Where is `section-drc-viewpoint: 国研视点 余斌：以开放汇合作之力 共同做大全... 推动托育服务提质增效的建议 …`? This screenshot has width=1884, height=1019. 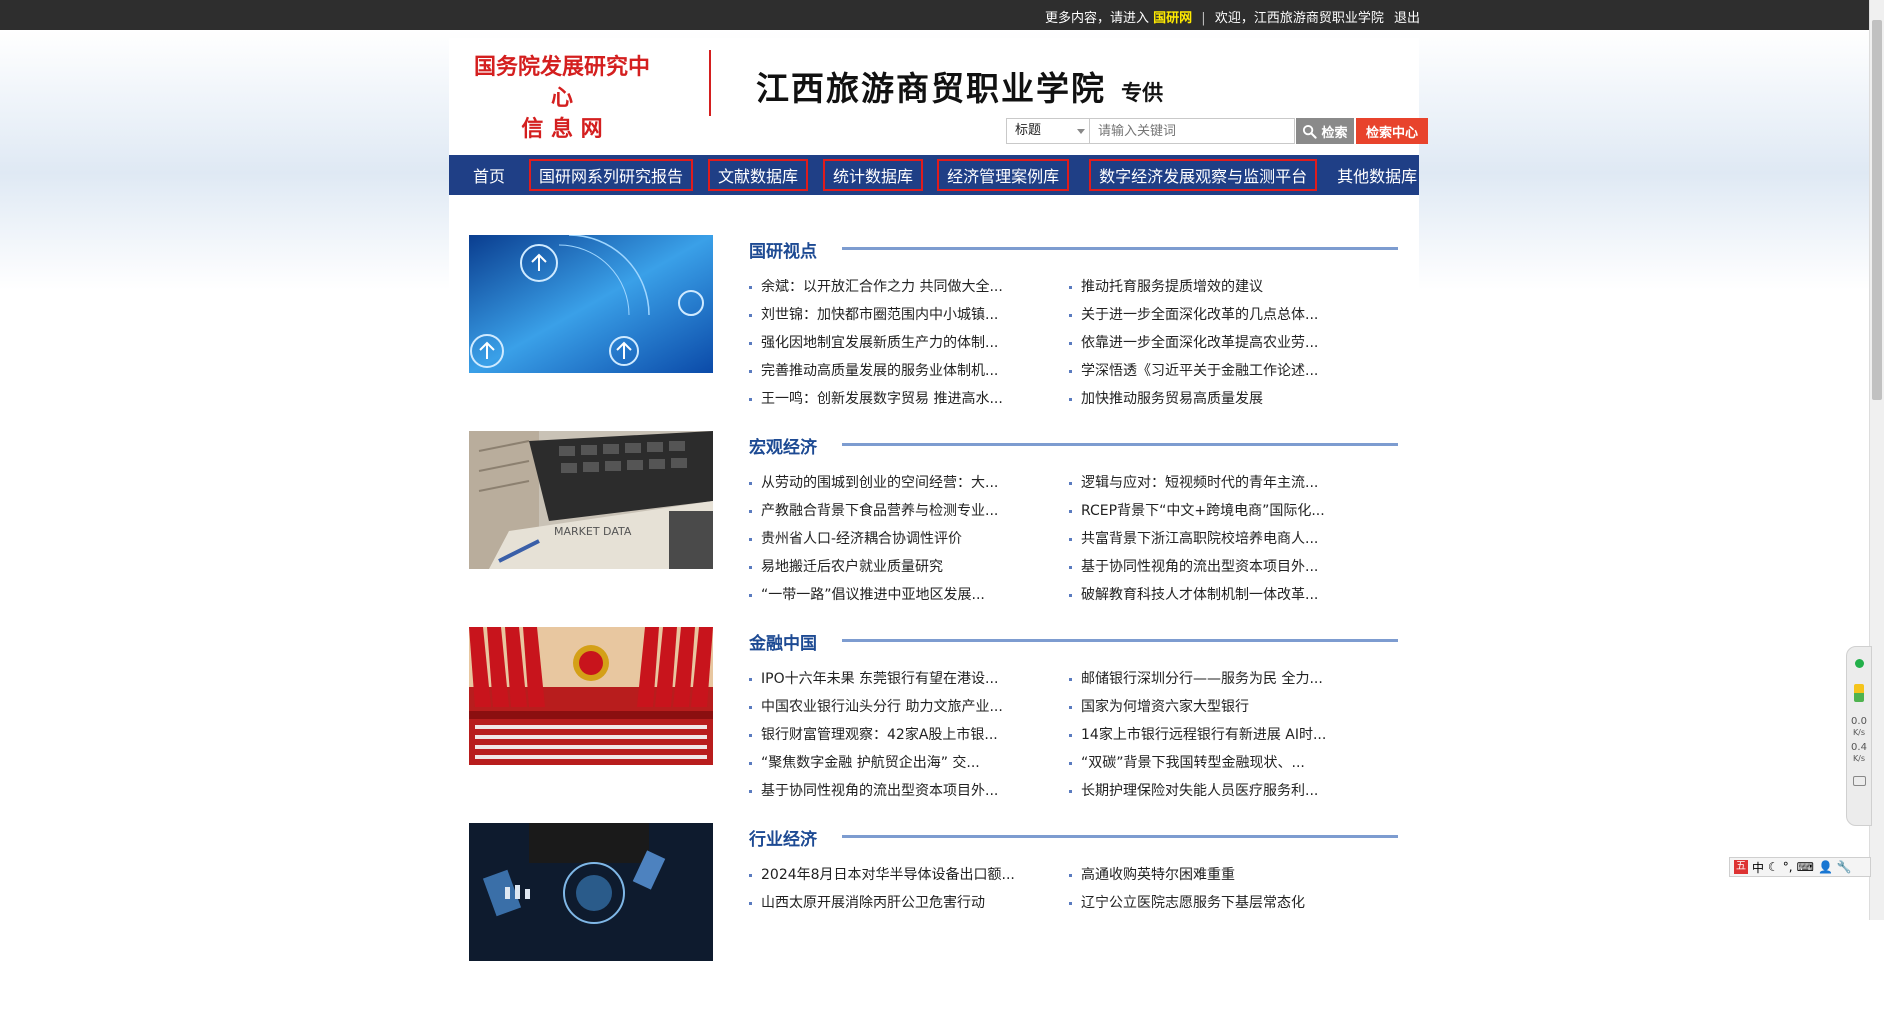 section-drc-viewpoint: 国研视点 余斌：以开放汇合作之力 共同做大全... 推动托育服务提质增效的建议 … is located at coordinates (934, 333).